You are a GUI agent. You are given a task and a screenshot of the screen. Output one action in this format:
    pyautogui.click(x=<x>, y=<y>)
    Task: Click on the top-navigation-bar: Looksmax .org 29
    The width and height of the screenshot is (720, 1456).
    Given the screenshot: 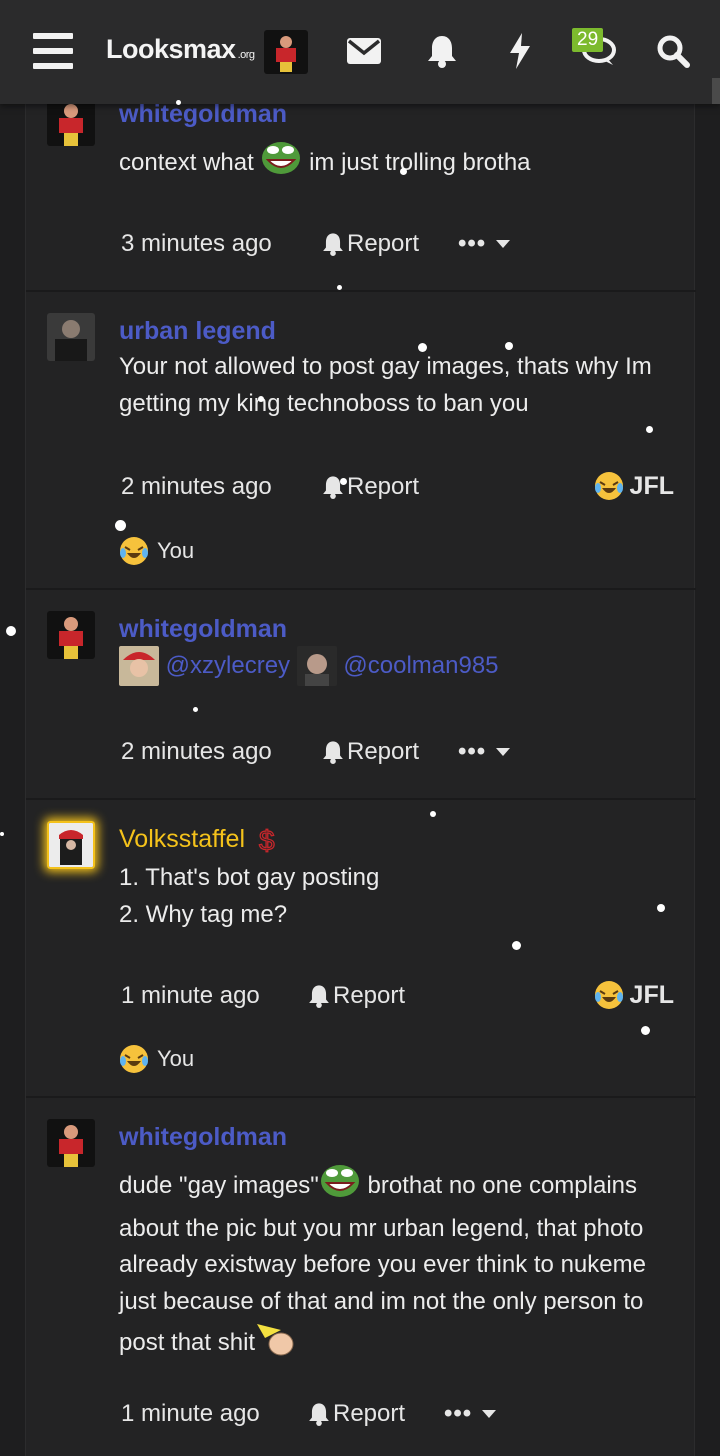 What is the action you would take?
    pyautogui.click(x=360, y=52)
    